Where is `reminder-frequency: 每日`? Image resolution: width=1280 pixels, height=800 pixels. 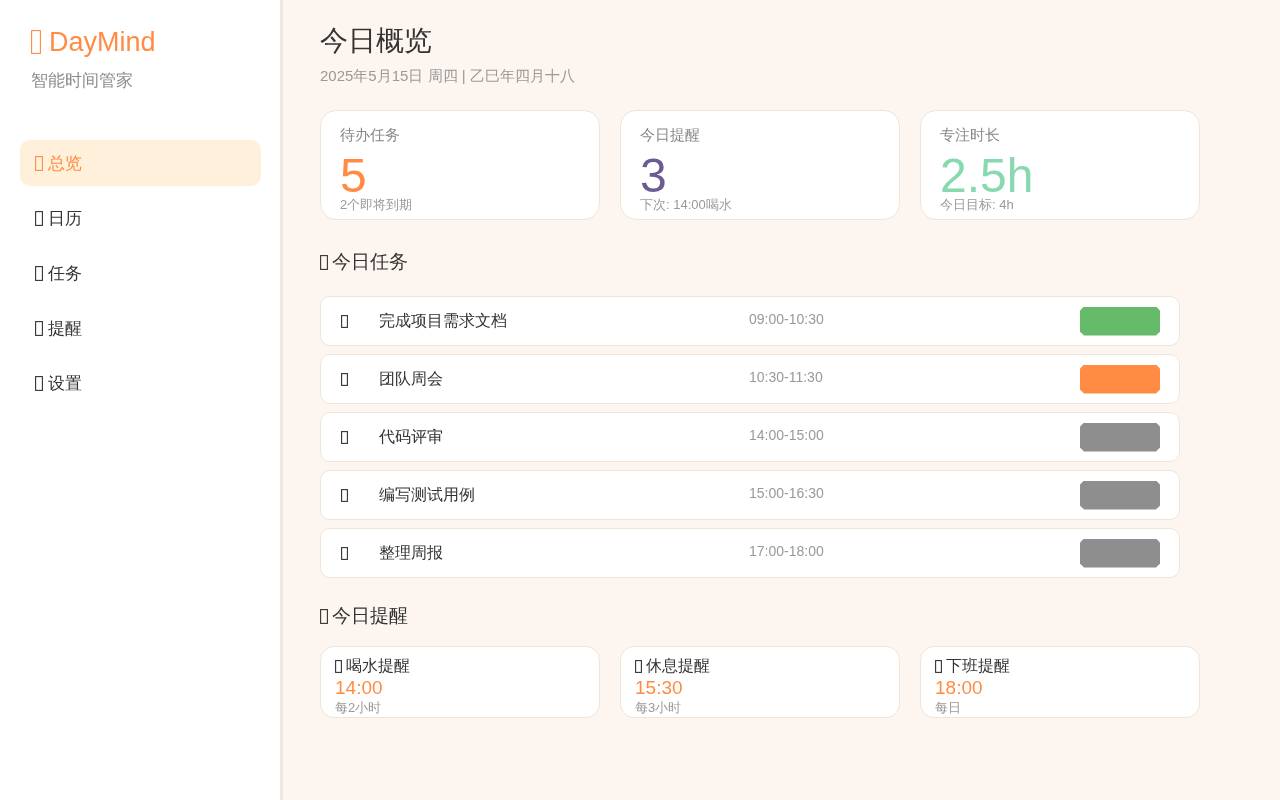 reminder-frequency: 每日 is located at coordinates (948, 708).